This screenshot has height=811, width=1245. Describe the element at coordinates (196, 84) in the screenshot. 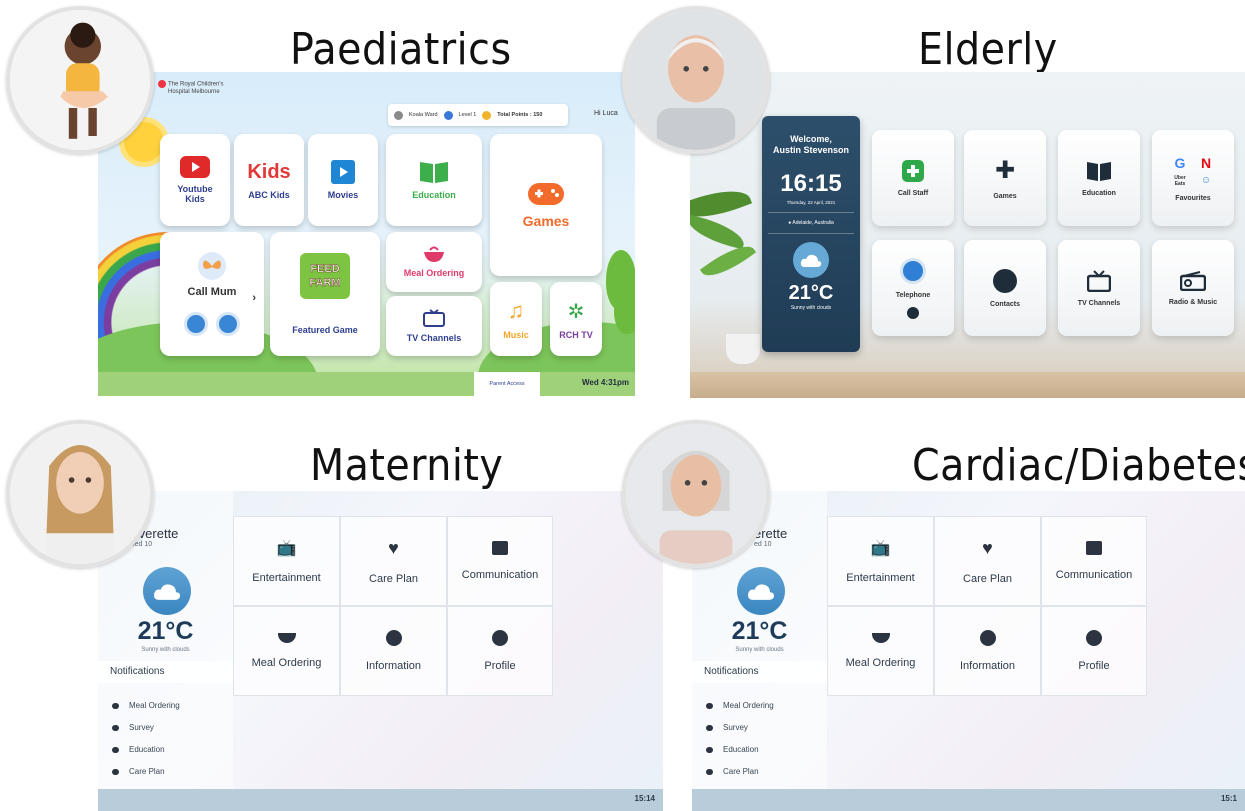

I see `logo-line1: The Royal Children's` at that location.